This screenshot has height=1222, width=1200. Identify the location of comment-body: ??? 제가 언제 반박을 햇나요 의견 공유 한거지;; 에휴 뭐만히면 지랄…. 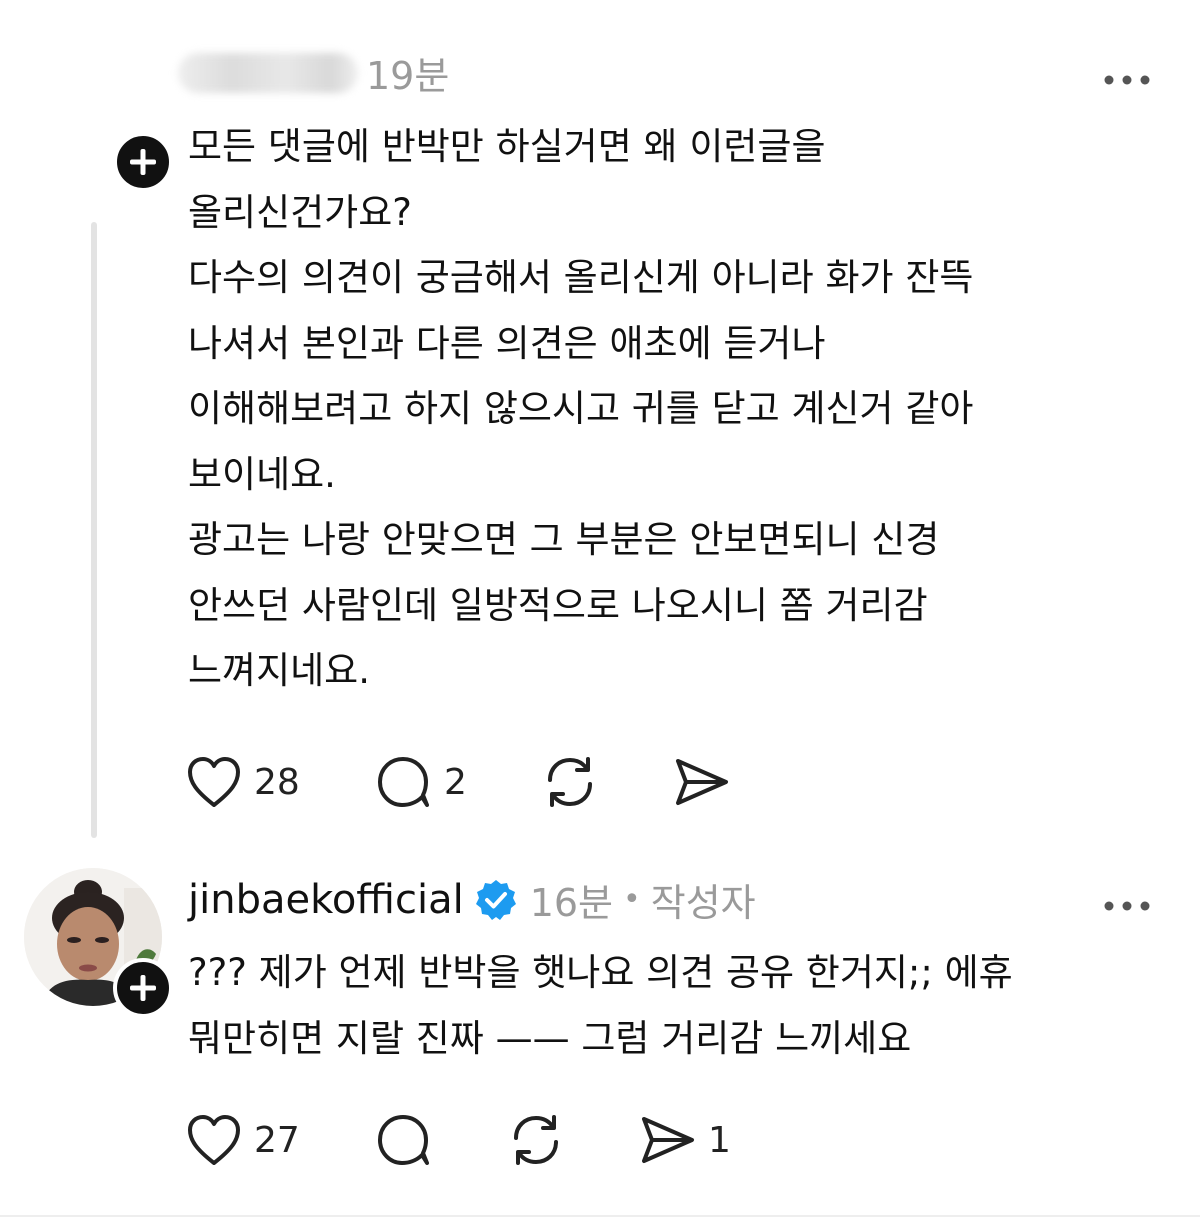
(600, 1005).